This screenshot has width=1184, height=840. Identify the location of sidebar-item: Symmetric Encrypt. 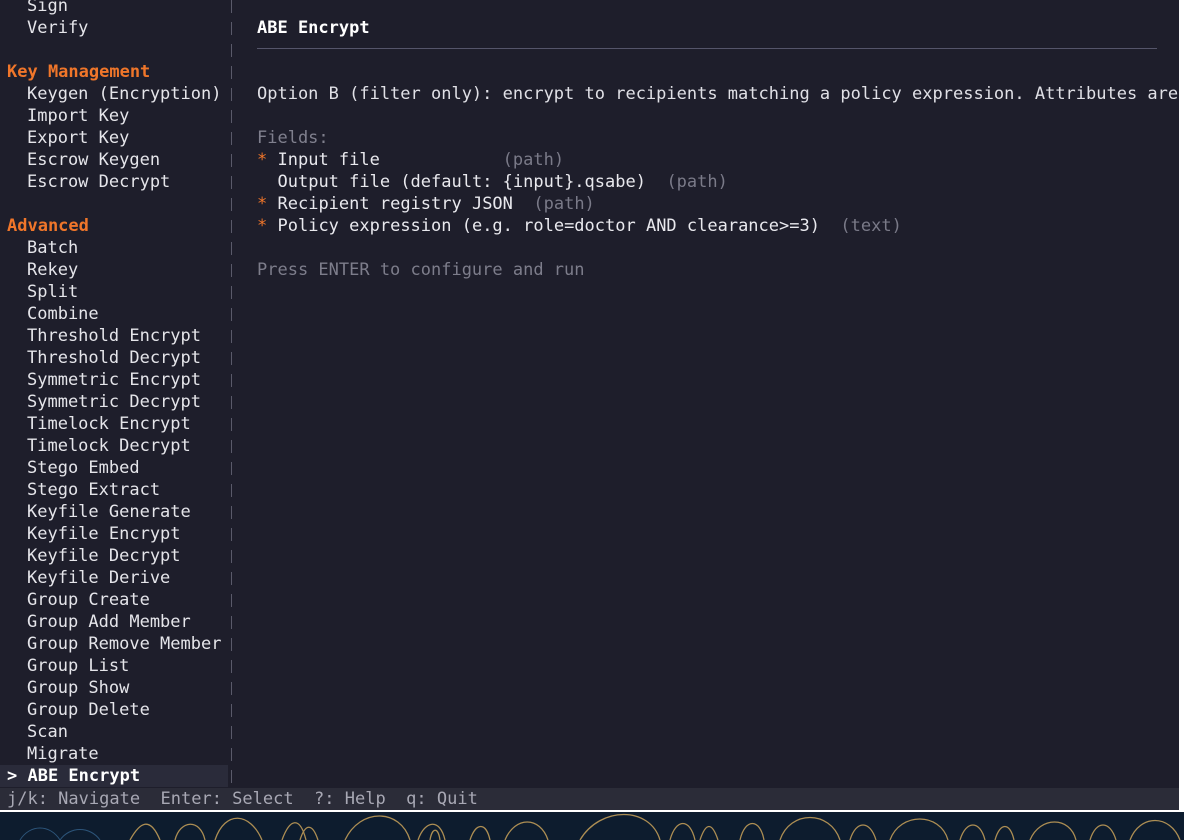
(114, 380).